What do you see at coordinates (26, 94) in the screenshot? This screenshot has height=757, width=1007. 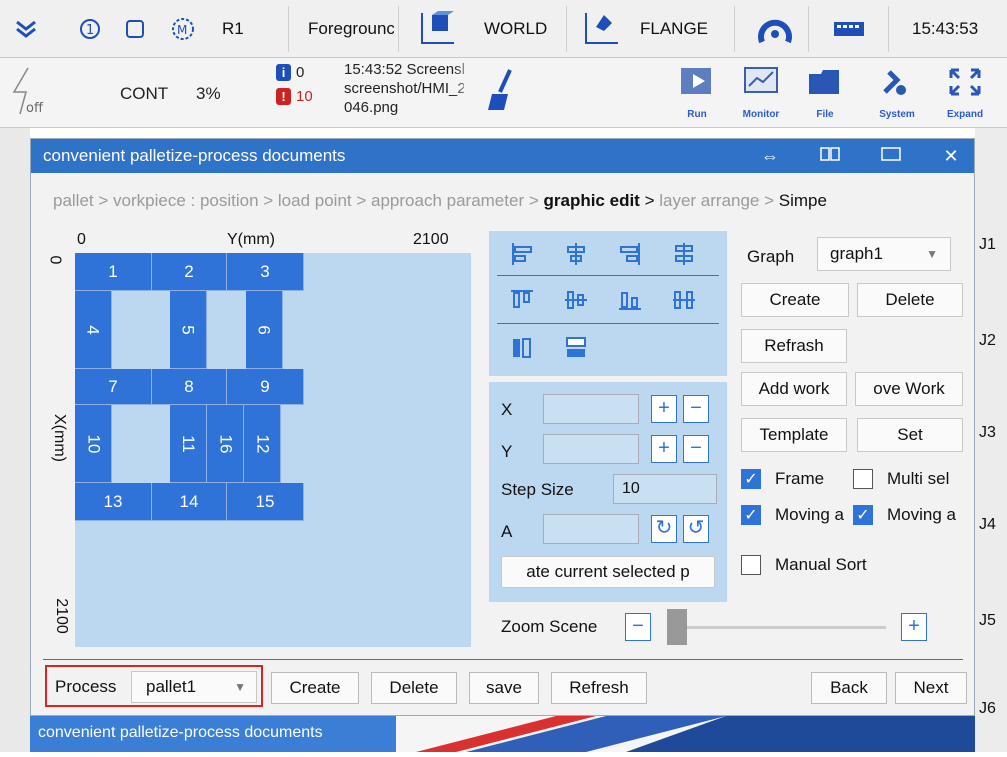 I see `power-off-icon: off` at bounding box center [26, 94].